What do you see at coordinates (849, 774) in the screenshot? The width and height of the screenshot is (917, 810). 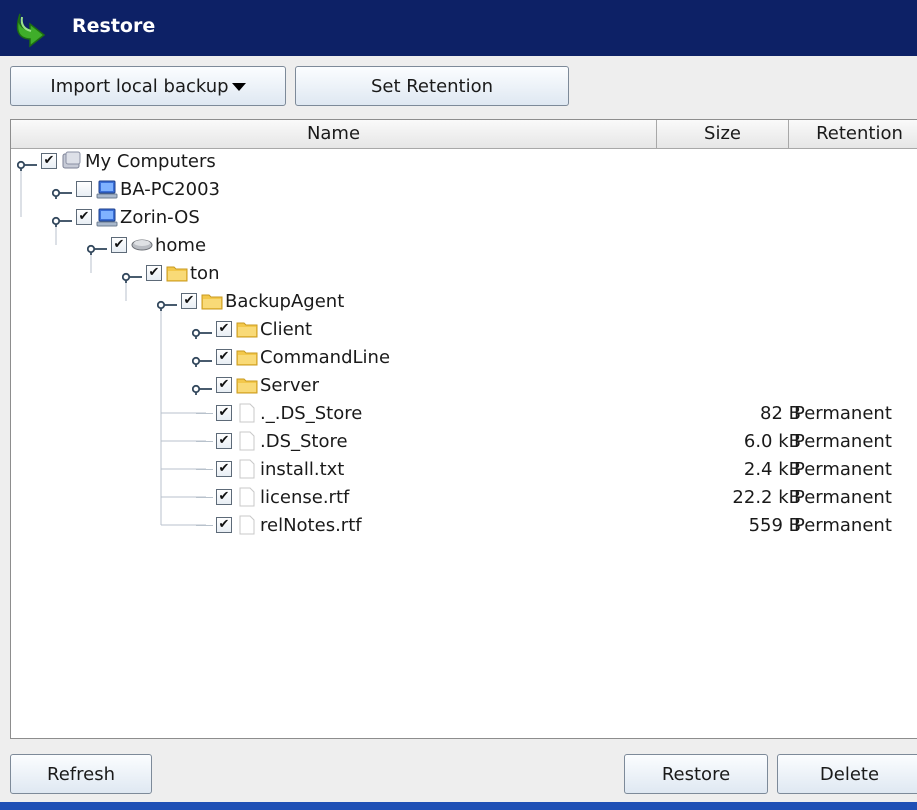 I see `delete-label: Delete` at bounding box center [849, 774].